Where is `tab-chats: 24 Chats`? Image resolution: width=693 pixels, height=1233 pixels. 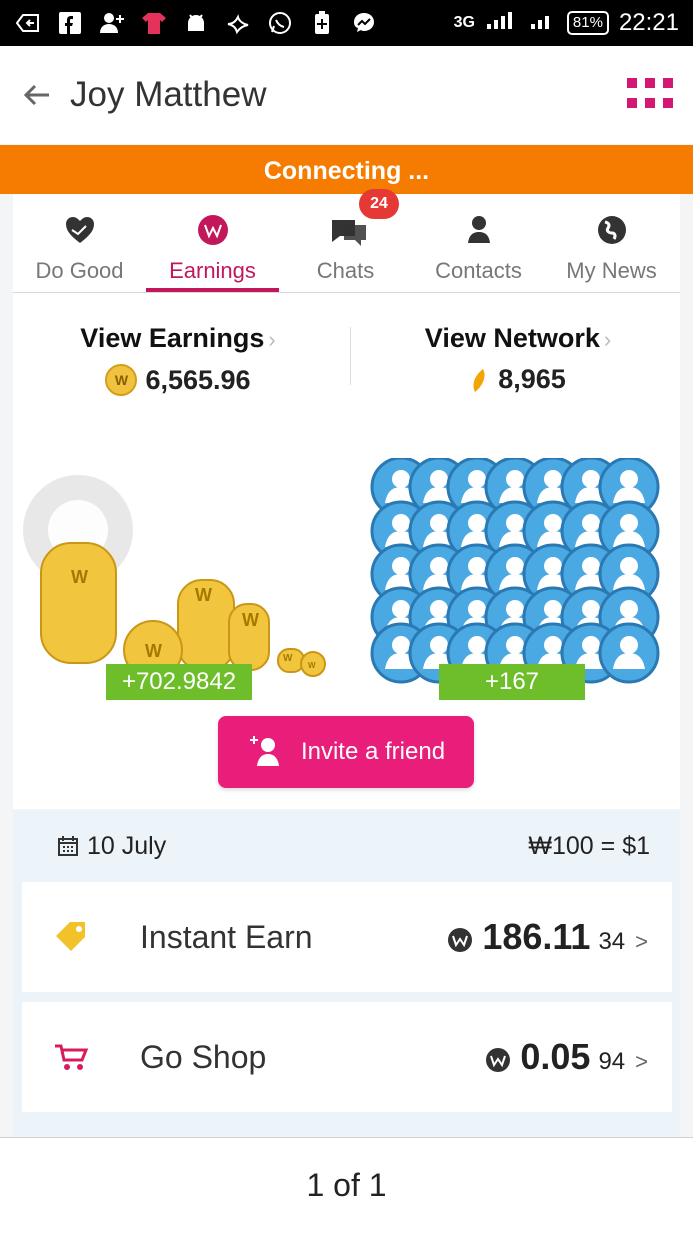 tab-chats: 24 Chats is located at coordinates (345, 240).